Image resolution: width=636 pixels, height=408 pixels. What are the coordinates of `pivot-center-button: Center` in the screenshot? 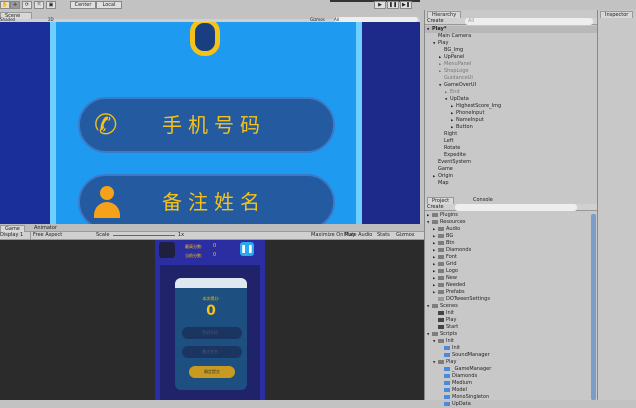 It's located at (83, 5).